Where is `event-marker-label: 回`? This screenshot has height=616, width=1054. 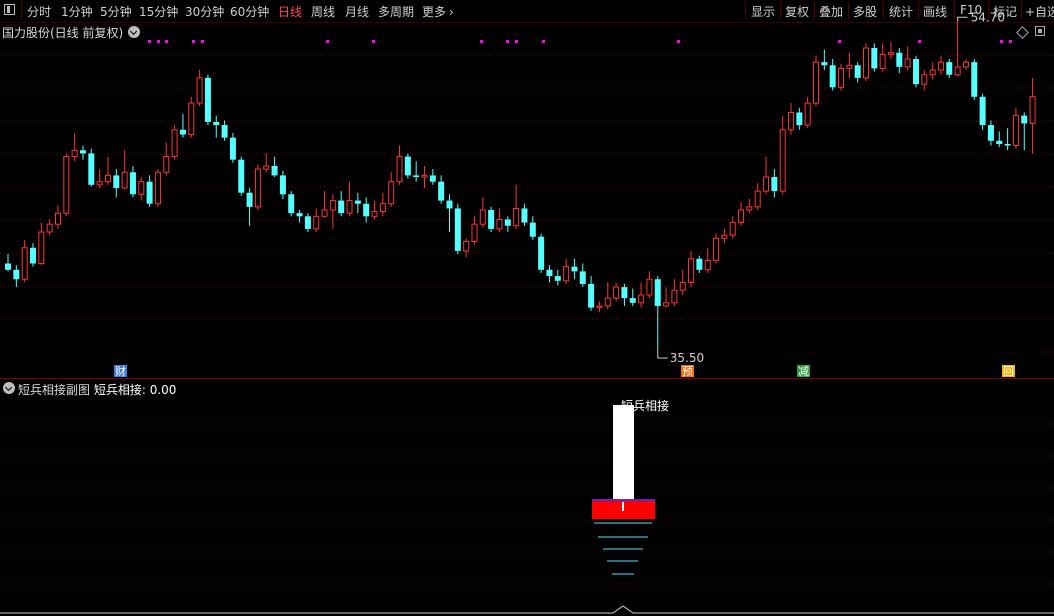
event-marker-label: 回 is located at coordinates (1008, 371).